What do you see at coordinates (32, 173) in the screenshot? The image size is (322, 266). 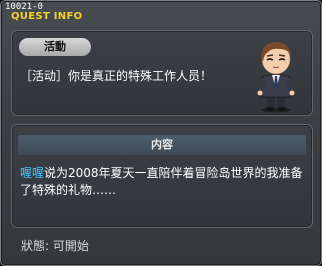 I see `npc-name-link: 喔喔` at bounding box center [32, 173].